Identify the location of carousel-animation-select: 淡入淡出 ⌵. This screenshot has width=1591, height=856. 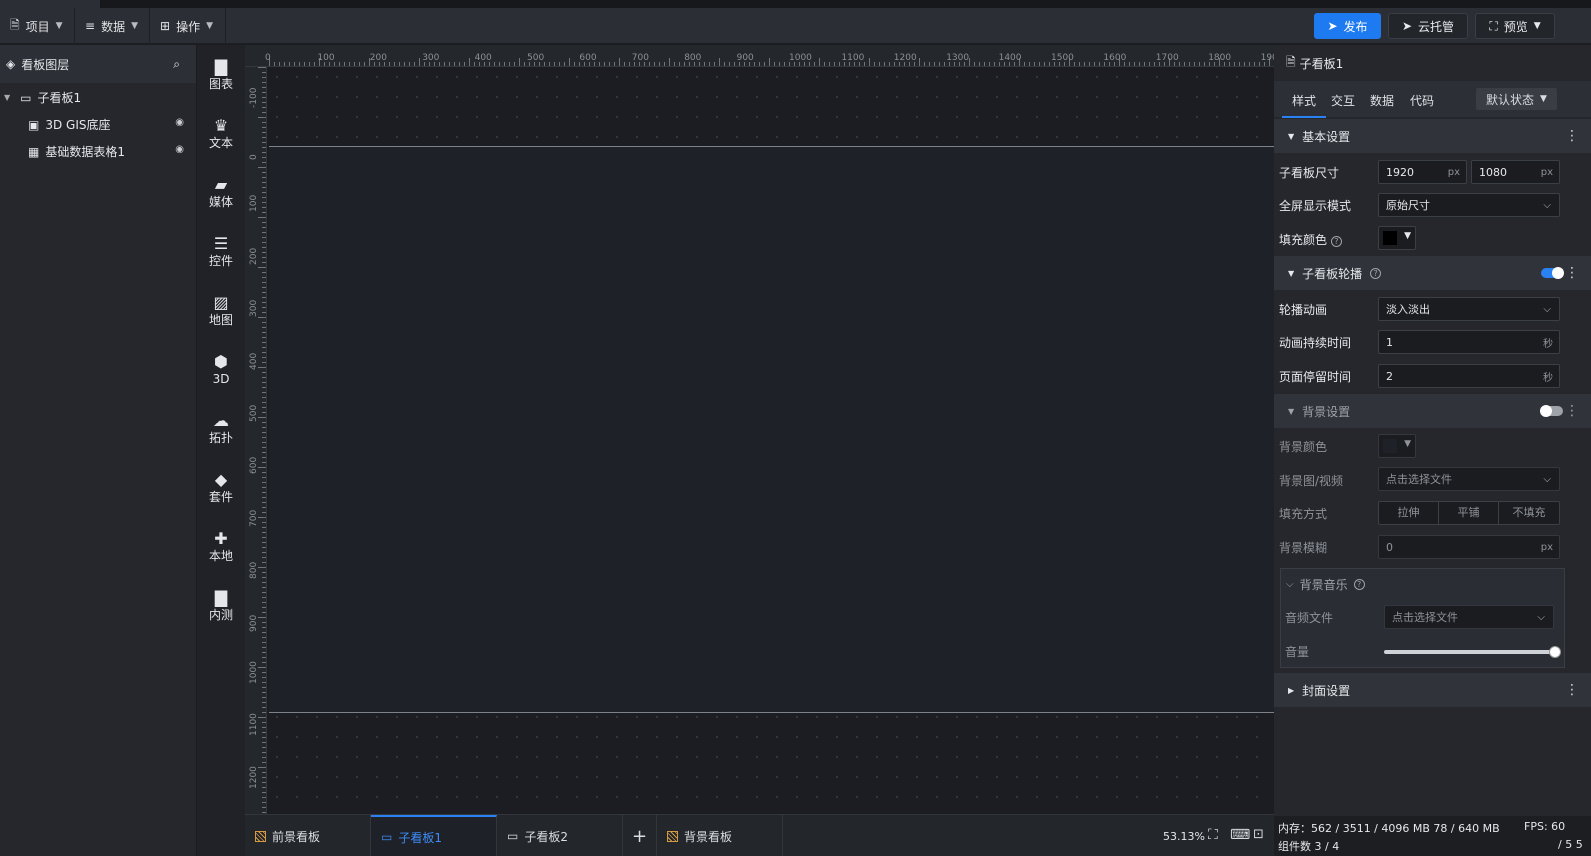
(1469, 309).